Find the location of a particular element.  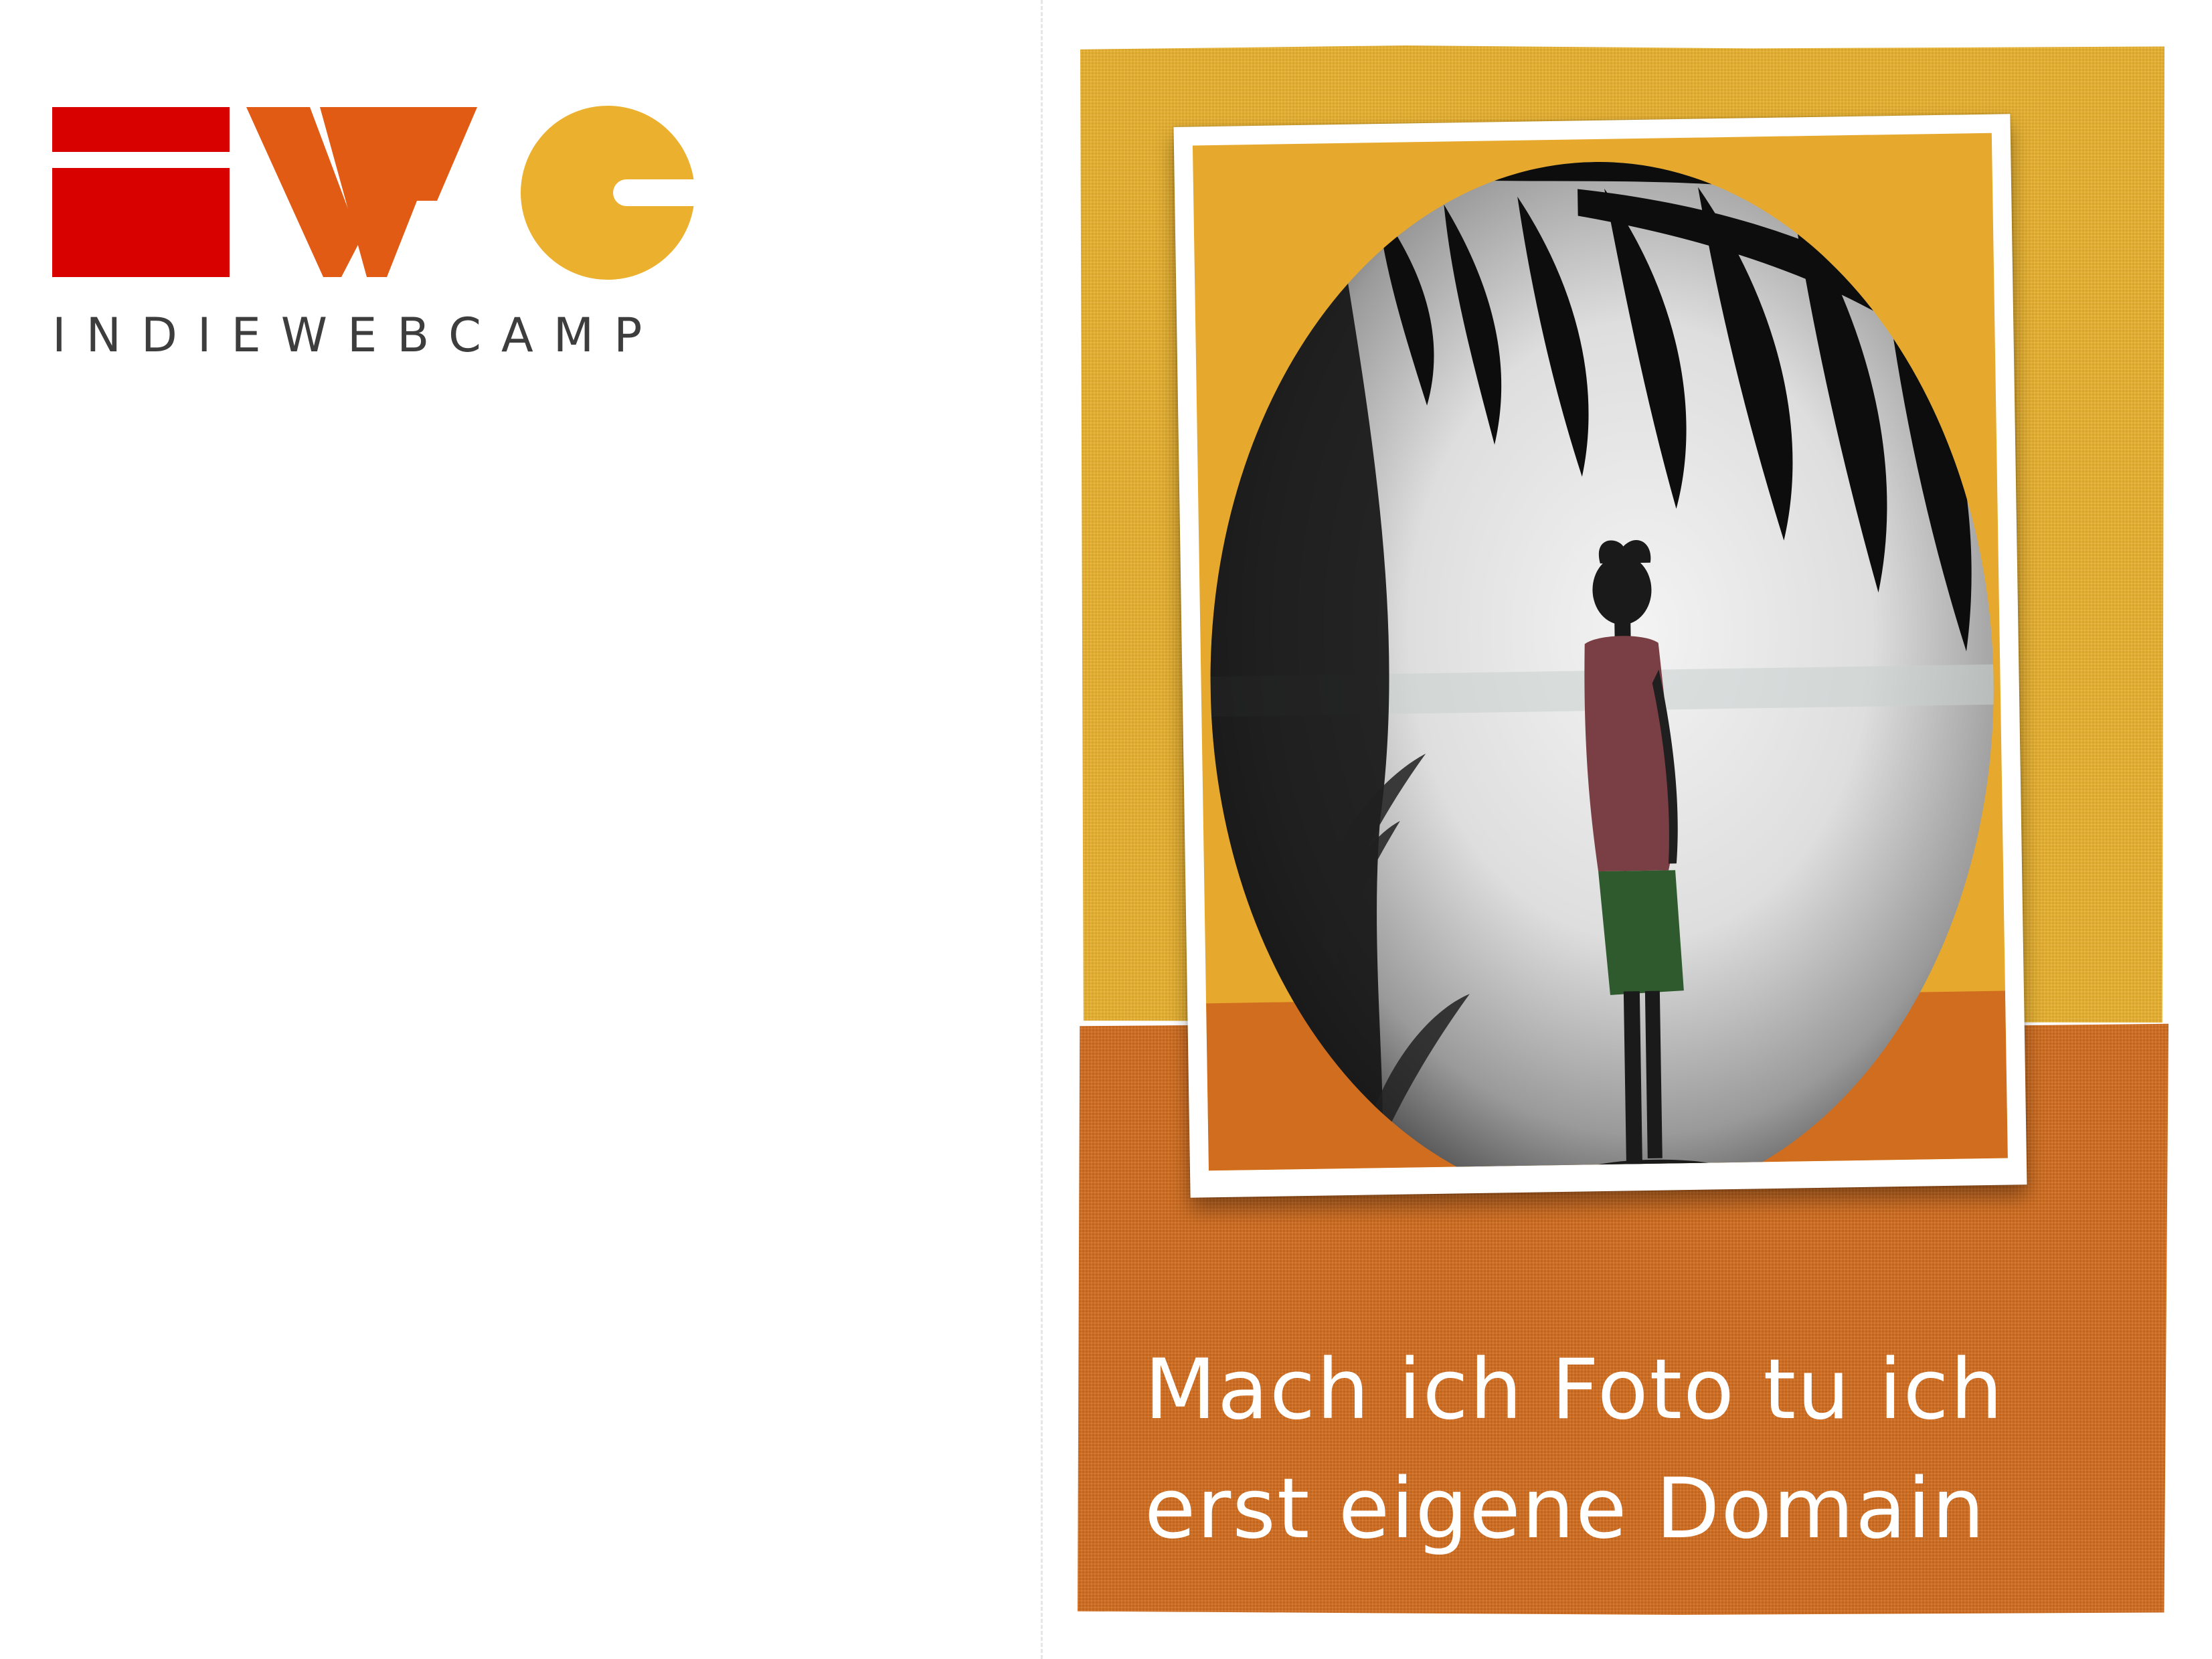

card-caption: Mach ich Foto tu ich erst eigene Domain is located at coordinates (1639, 1450).